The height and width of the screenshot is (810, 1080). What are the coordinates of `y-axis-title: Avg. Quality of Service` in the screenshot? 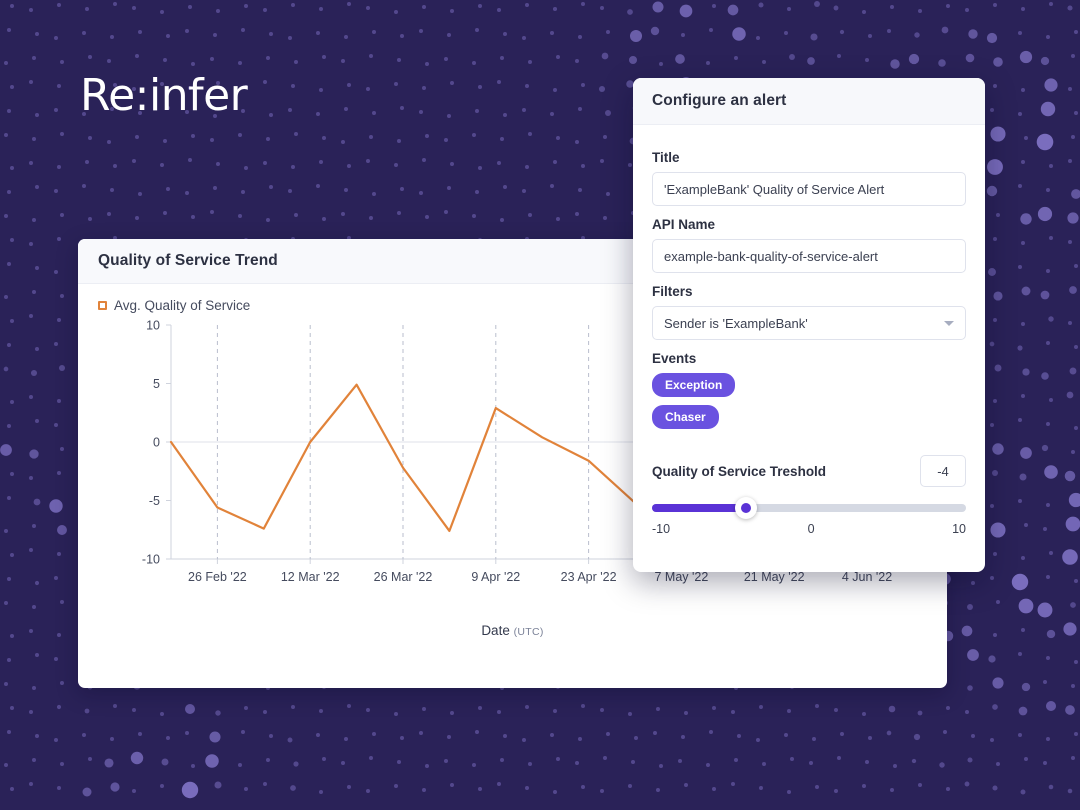 It's located at (85, 276).